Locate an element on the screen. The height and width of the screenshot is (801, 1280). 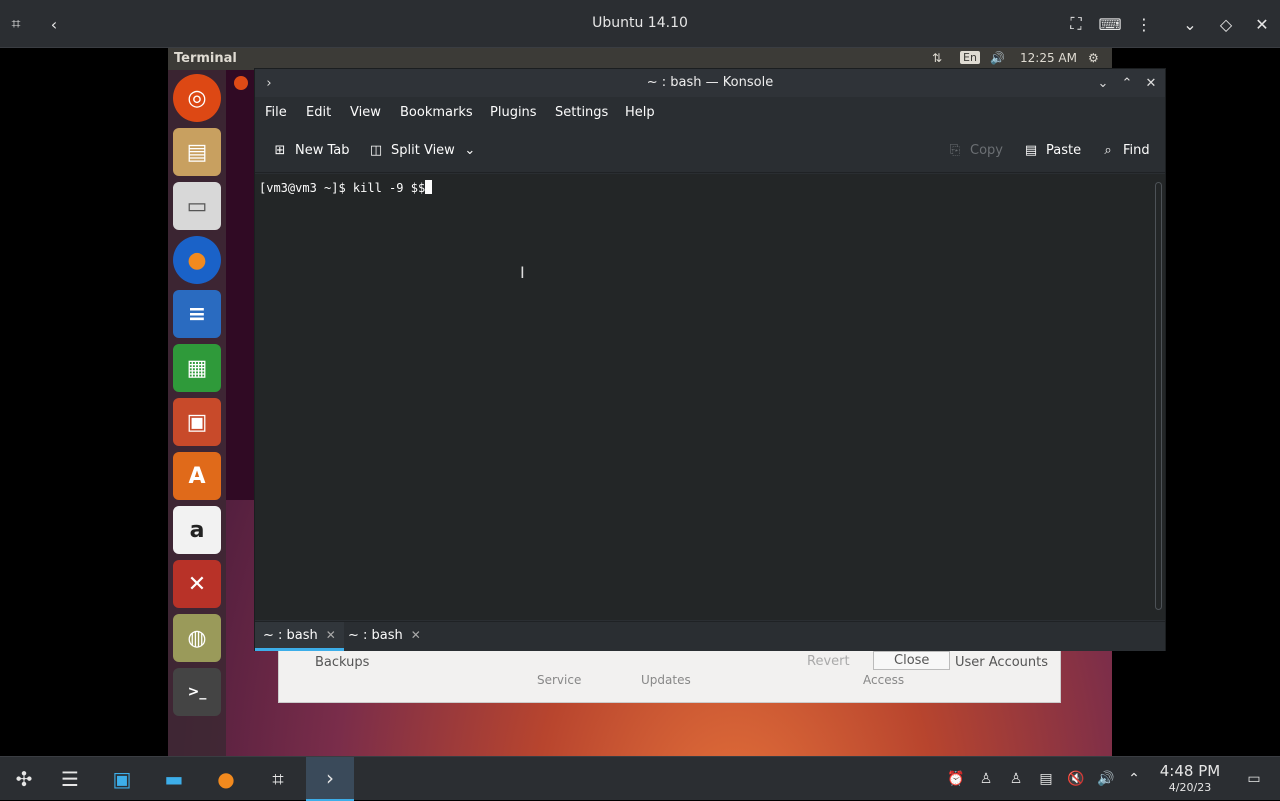
panel-clock: 12:25 AM is located at coordinates (1048, 58).